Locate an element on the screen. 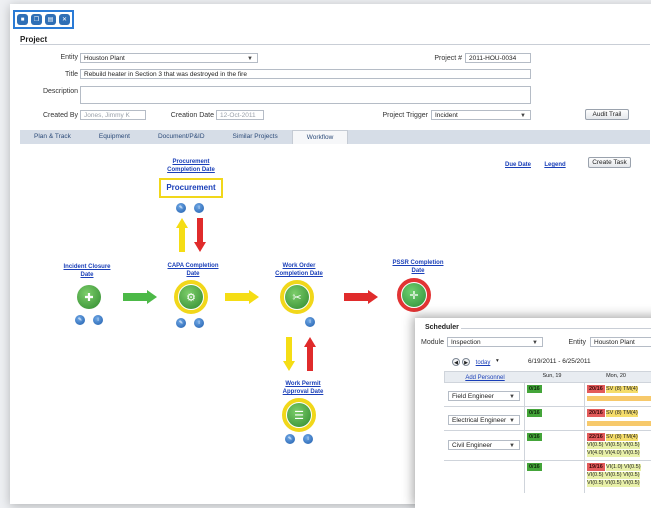  creation-date-label: Creation Date is located at coordinates (192, 115).